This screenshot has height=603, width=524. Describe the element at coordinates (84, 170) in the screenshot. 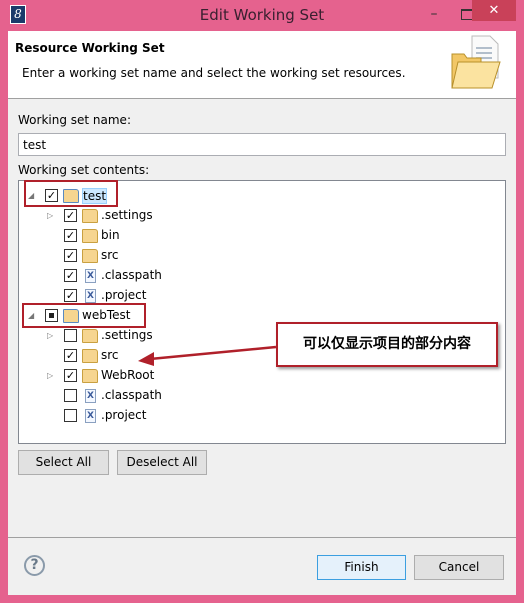

I see `contents-label: Working set contents:` at that location.